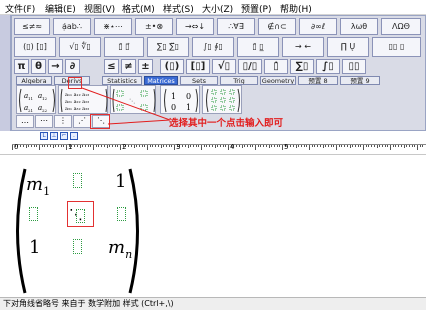 The height and width of the screenshot is (310, 426). What do you see at coordinates (35, 247) in the screenshot?
I see `matrix-entry-r3c1: 1` at bounding box center [35, 247].